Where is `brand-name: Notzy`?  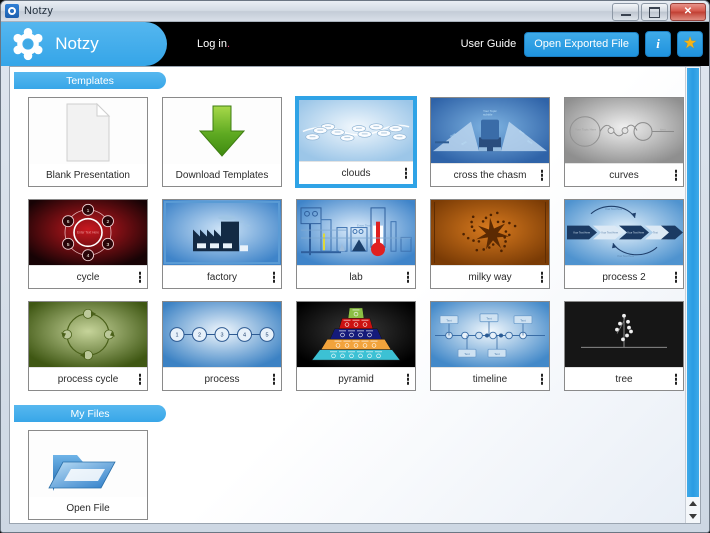
brand-name: Notzy is located at coordinates (77, 43).